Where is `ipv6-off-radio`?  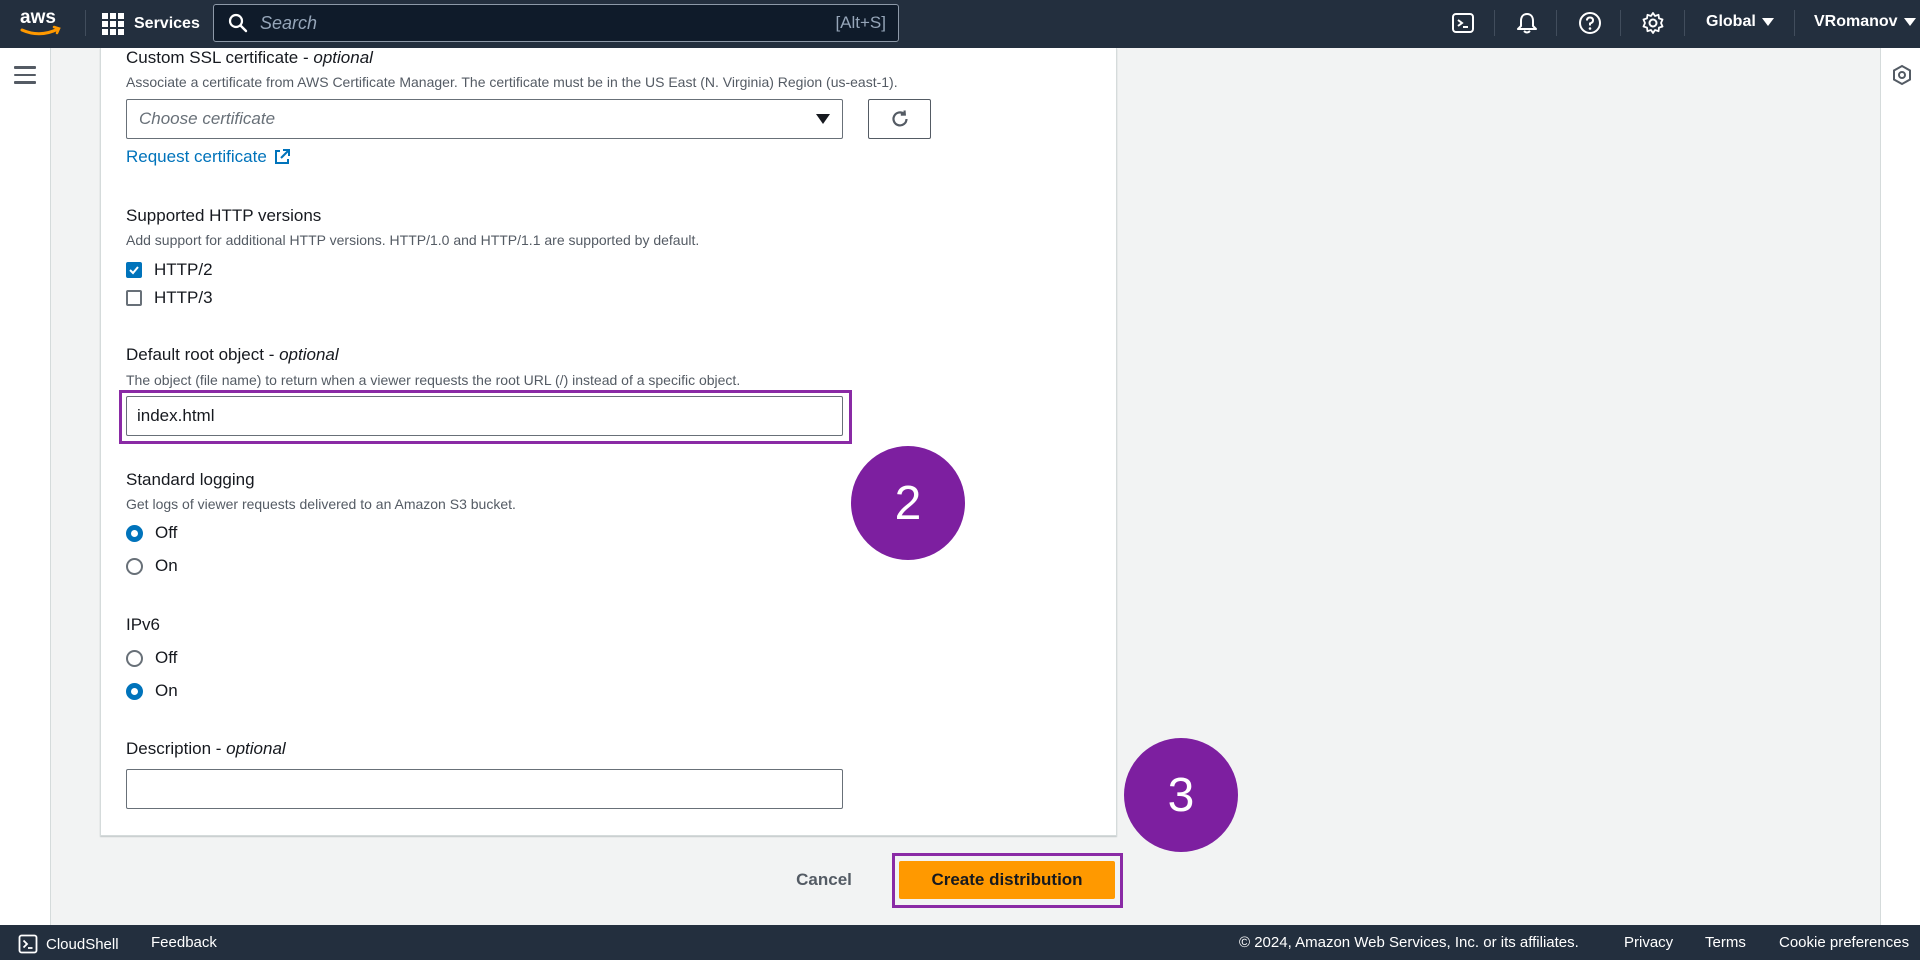 ipv6-off-radio is located at coordinates (134, 658).